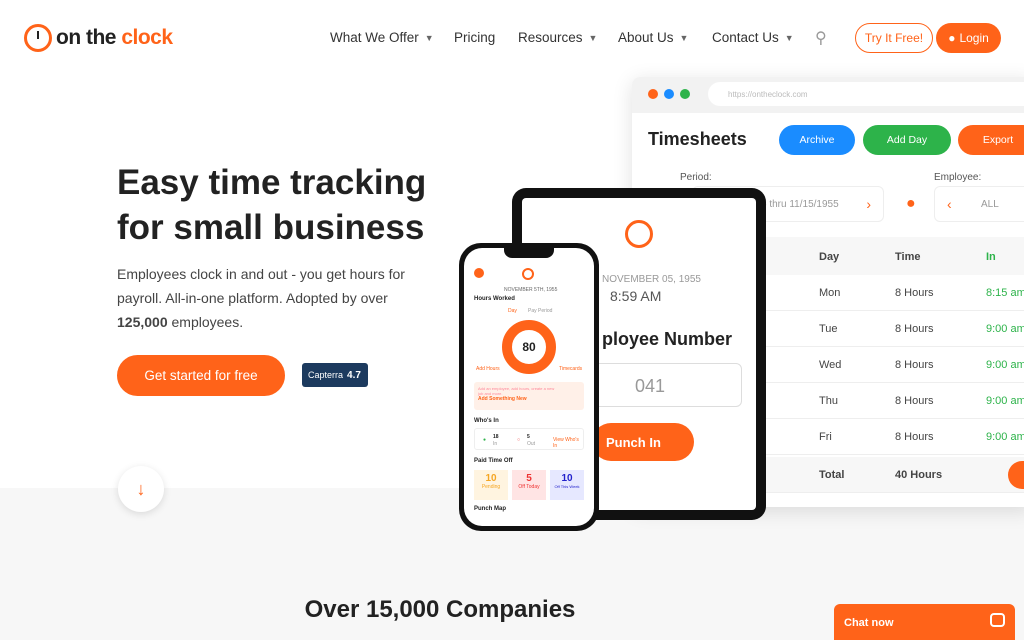 The height and width of the screenshot is (640, 1024). Describe the element at coordinates (817, 140) in the screenshot. I see `archive-button: Archive` at that location.